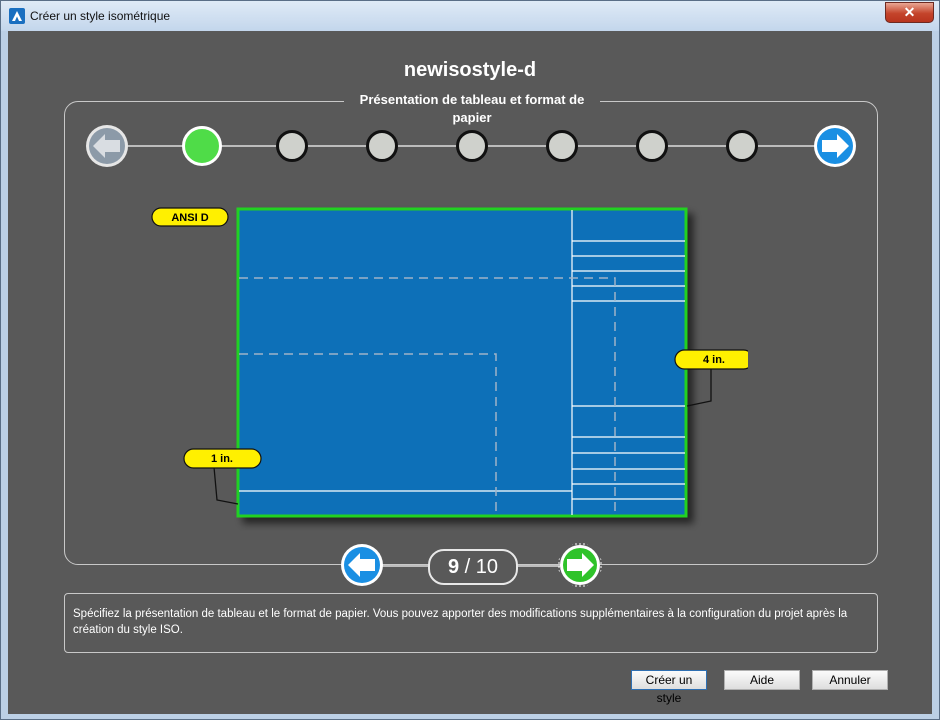 The height and width of the screenshot is (720, 940). I want to click on step-back-arrow-icon, so click(107, 146).